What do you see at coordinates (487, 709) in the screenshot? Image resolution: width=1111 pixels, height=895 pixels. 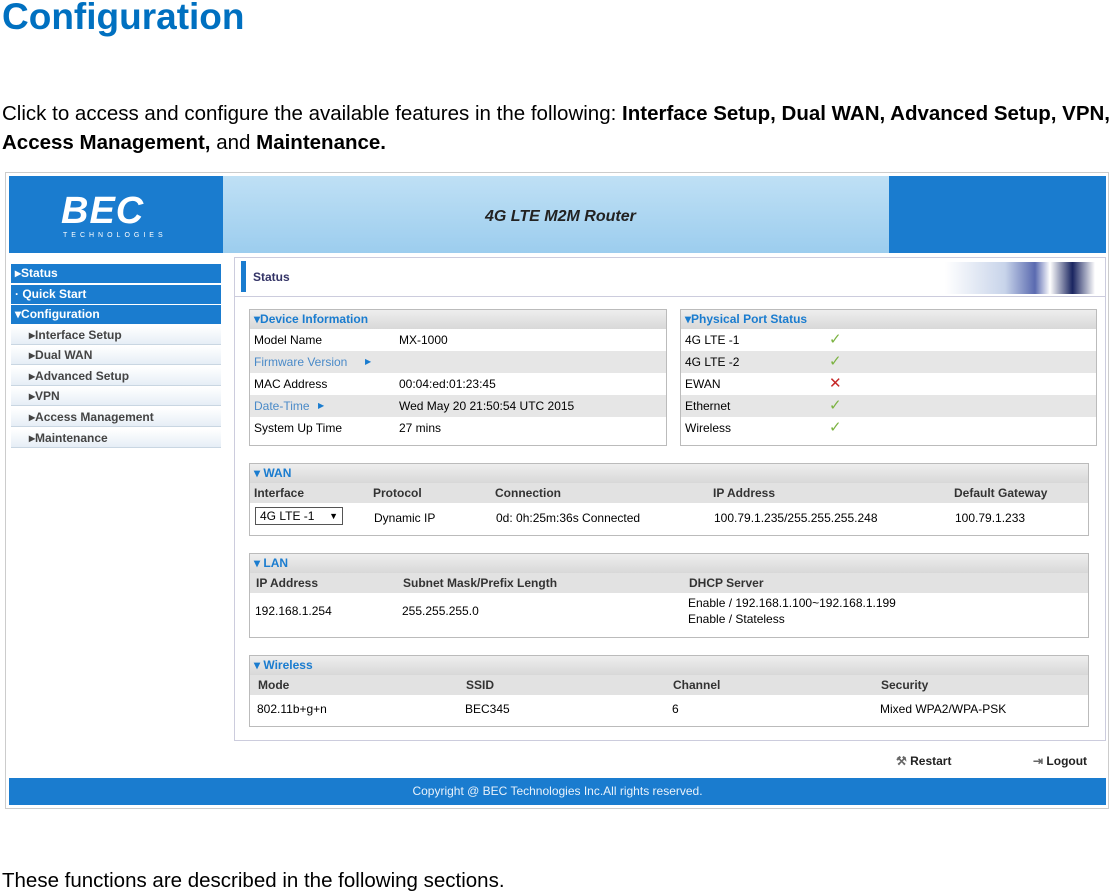 I see `wireless-ssid: BEC345` at bounding box center [487, 709].